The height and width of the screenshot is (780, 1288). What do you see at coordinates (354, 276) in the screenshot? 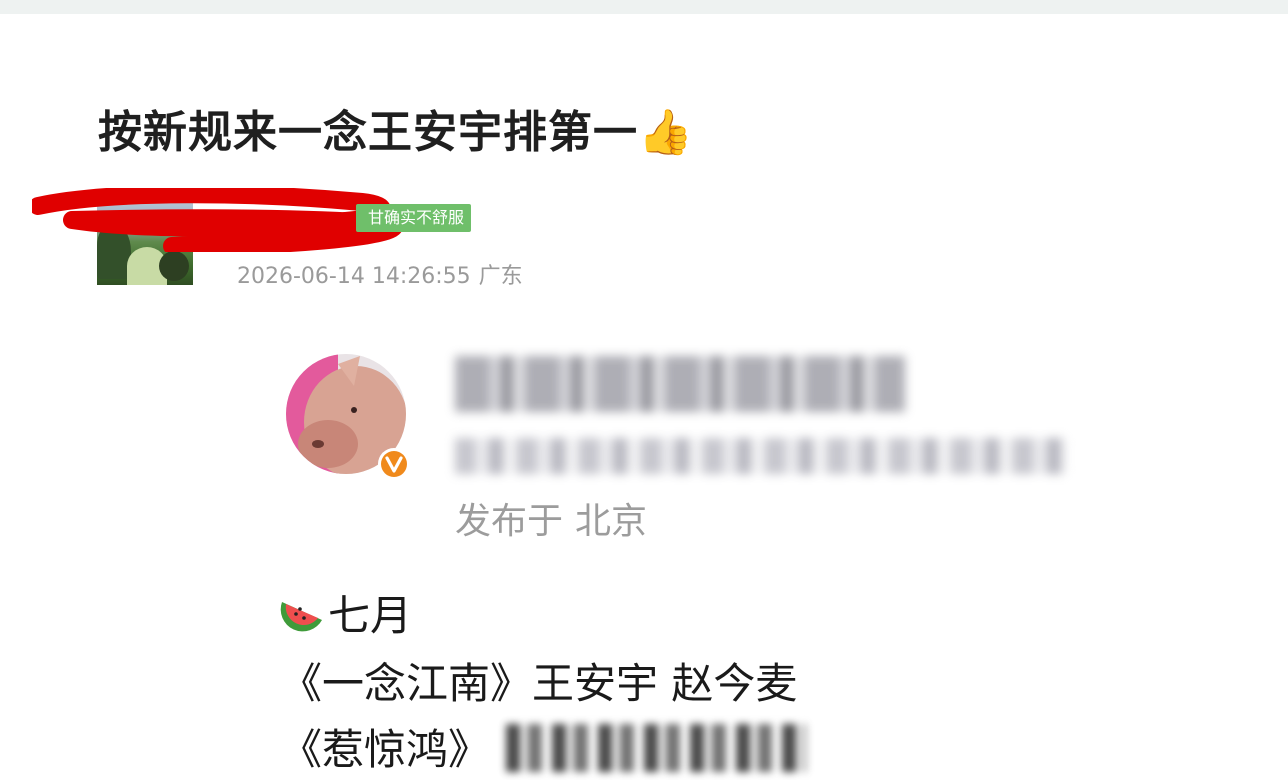
I see `post-timestamp: 2026-06-14 14:26:55` at bounding box center [354, 276].